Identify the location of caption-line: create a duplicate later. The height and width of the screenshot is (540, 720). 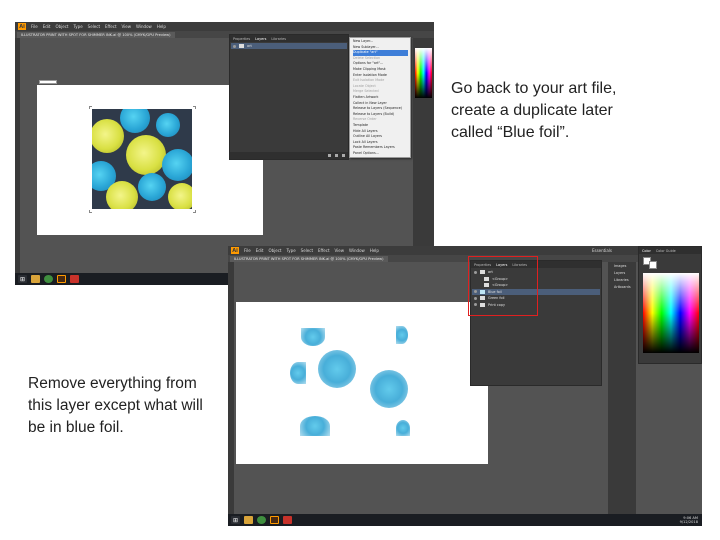
(532, 110).